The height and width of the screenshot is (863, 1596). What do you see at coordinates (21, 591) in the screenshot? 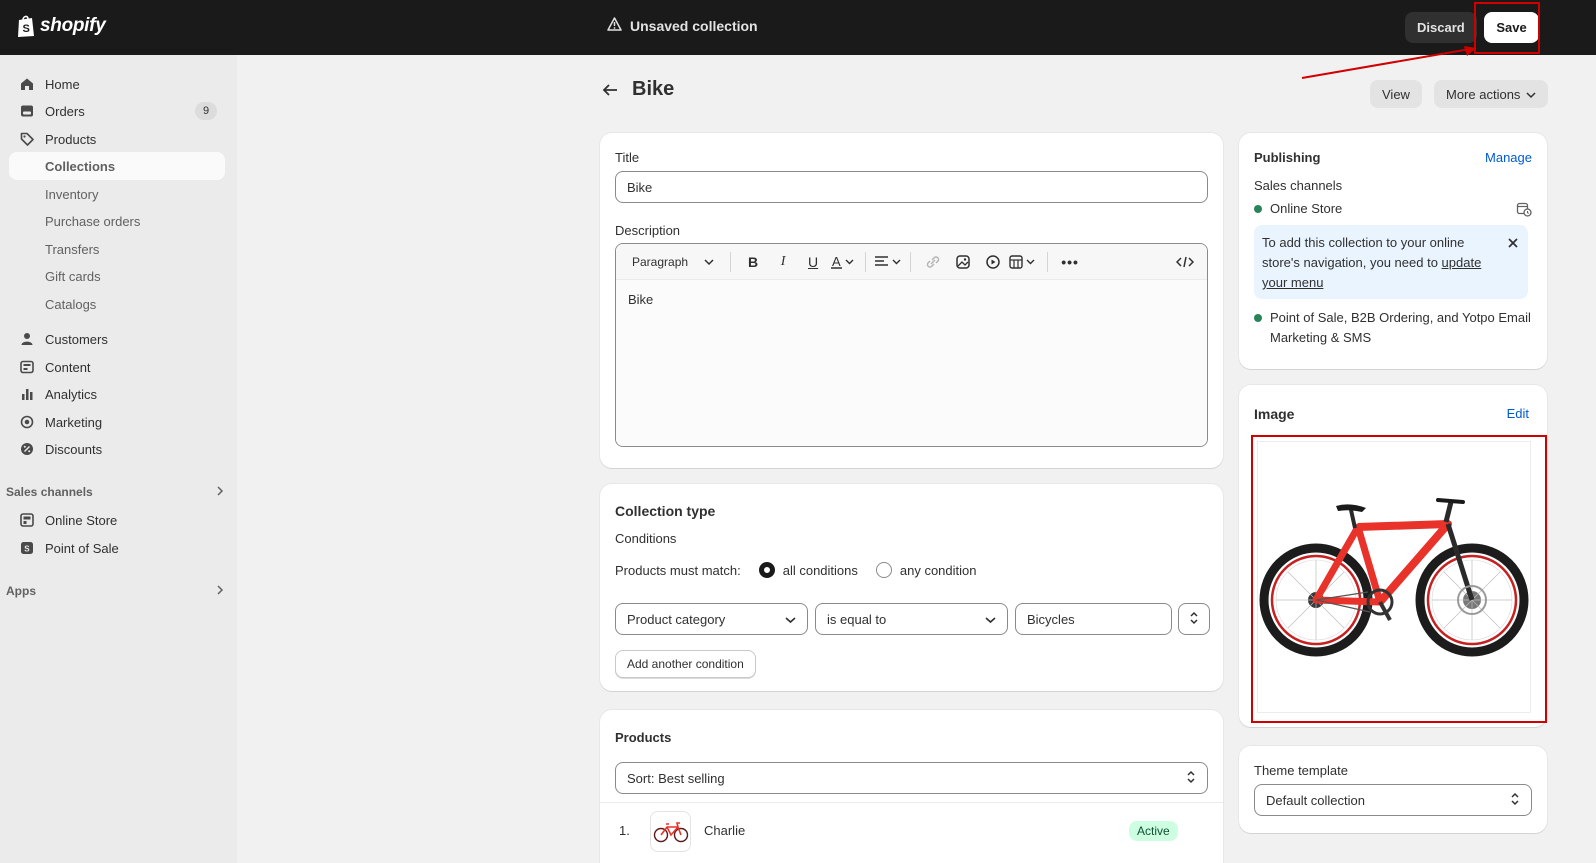
I see `apps-label: Apps` at bounding box center [21, 591].